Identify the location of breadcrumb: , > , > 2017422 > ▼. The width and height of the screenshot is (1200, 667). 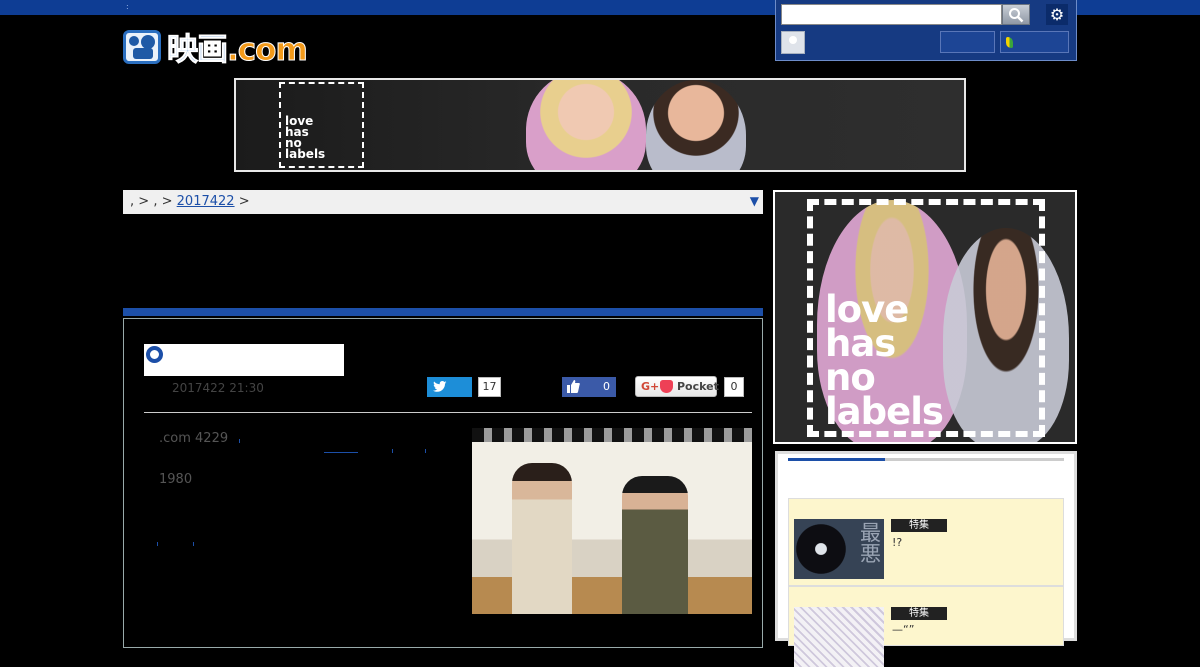
(443, 202).